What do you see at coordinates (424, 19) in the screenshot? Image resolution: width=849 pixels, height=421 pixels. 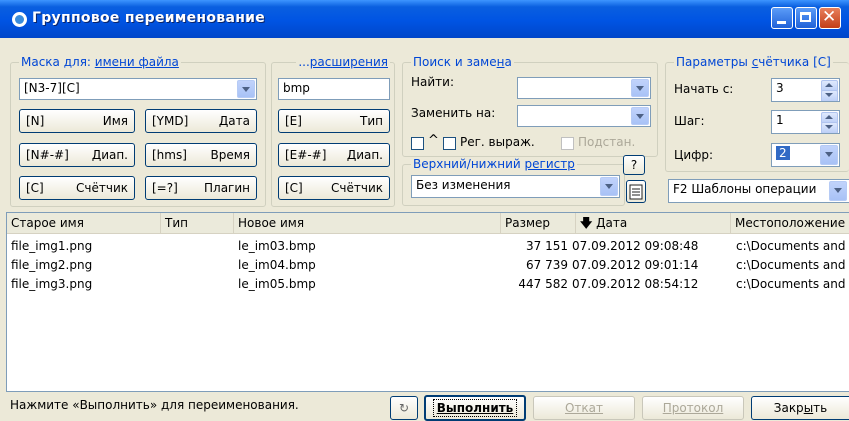 I see `title-bar: Групповое переименование ✕` at bounding box center [424, 19].